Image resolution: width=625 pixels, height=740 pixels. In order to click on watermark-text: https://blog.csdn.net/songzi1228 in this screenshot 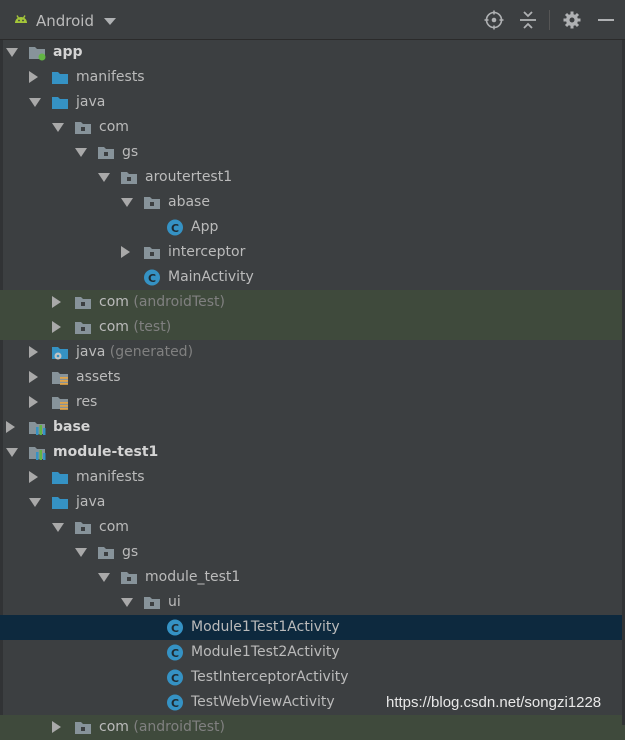, I will do `click(494, 702)`.